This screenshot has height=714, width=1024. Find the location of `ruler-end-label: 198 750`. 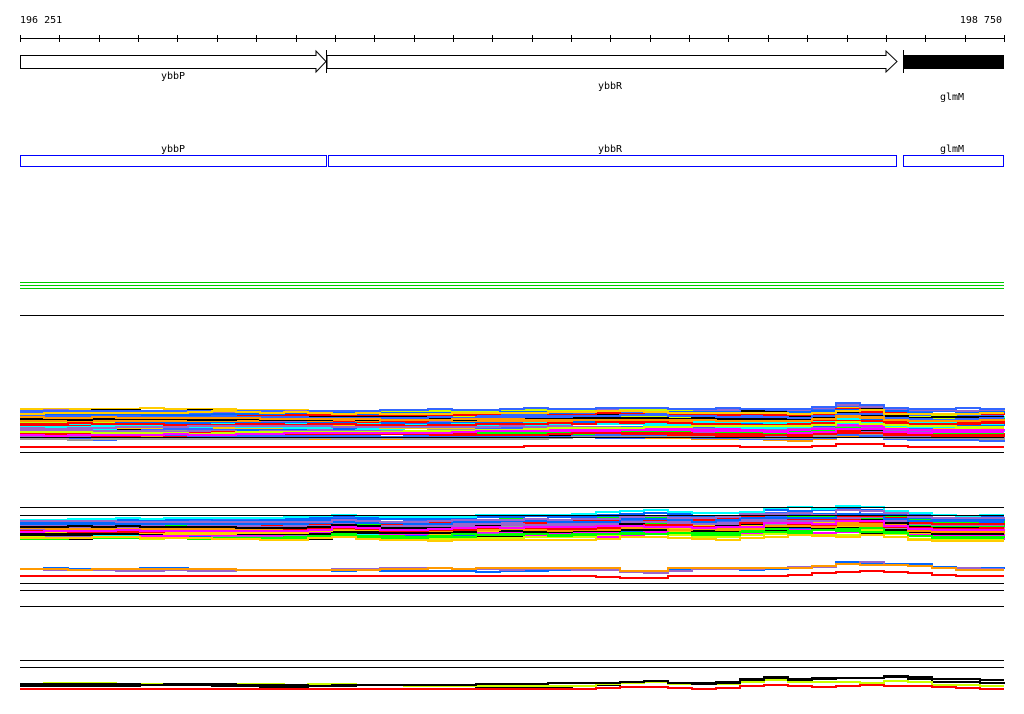

ruler-end-label: 198 750 is located at coordinates (981, 20).